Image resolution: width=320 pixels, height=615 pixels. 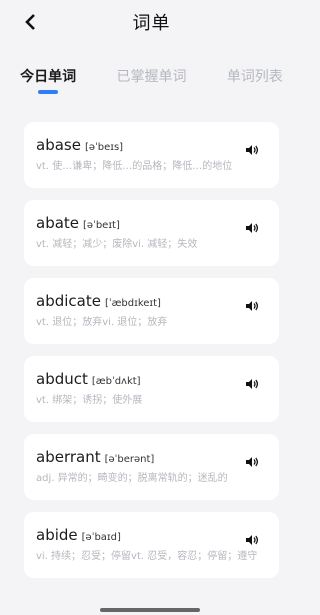 I want to click on word-text: abide, so click(x=57, y=535).